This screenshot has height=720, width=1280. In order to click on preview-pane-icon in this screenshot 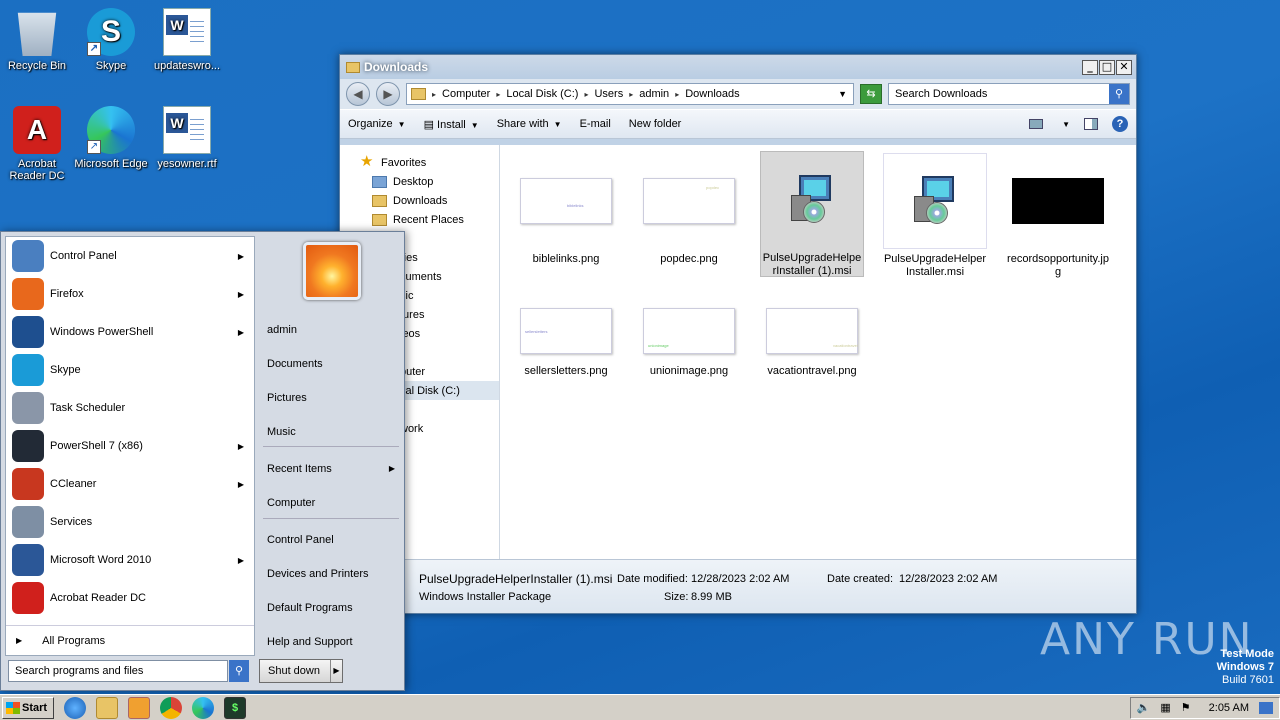, I will do `click(1091, 124)`.